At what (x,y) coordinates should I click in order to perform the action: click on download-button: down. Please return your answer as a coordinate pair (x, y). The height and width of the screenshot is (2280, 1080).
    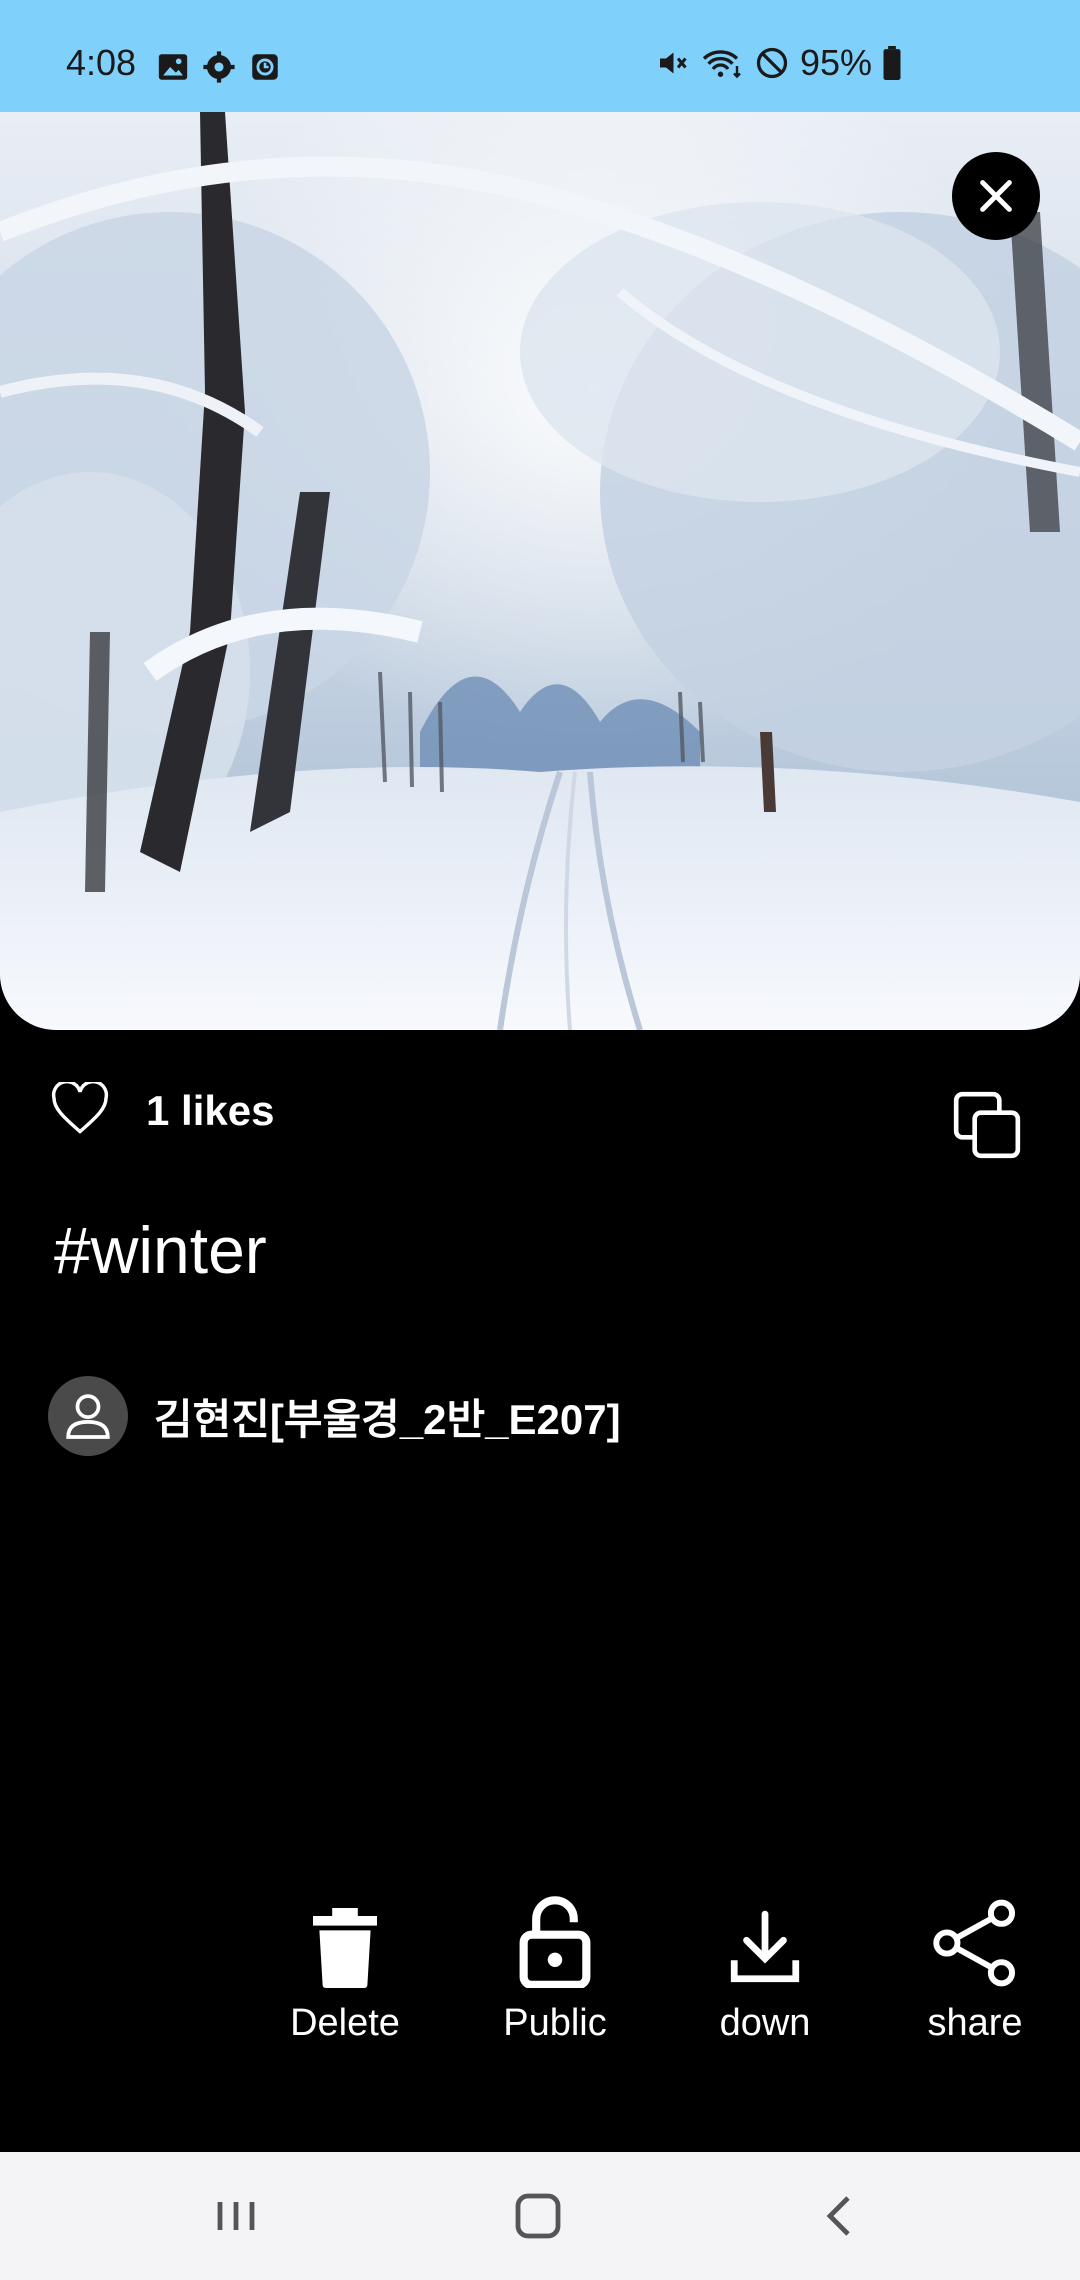
    Looking at the image, I should click on (765, 1968).